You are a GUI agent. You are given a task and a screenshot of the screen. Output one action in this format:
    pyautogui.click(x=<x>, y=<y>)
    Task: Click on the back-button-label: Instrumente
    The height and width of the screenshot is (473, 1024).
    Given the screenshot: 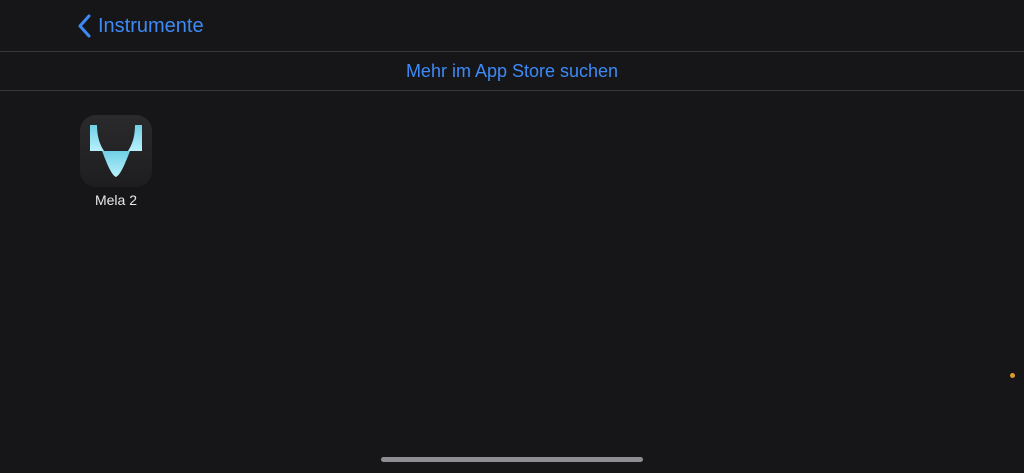 What is the action you would take?
    pyautogui.click(x=151, y=26)
    